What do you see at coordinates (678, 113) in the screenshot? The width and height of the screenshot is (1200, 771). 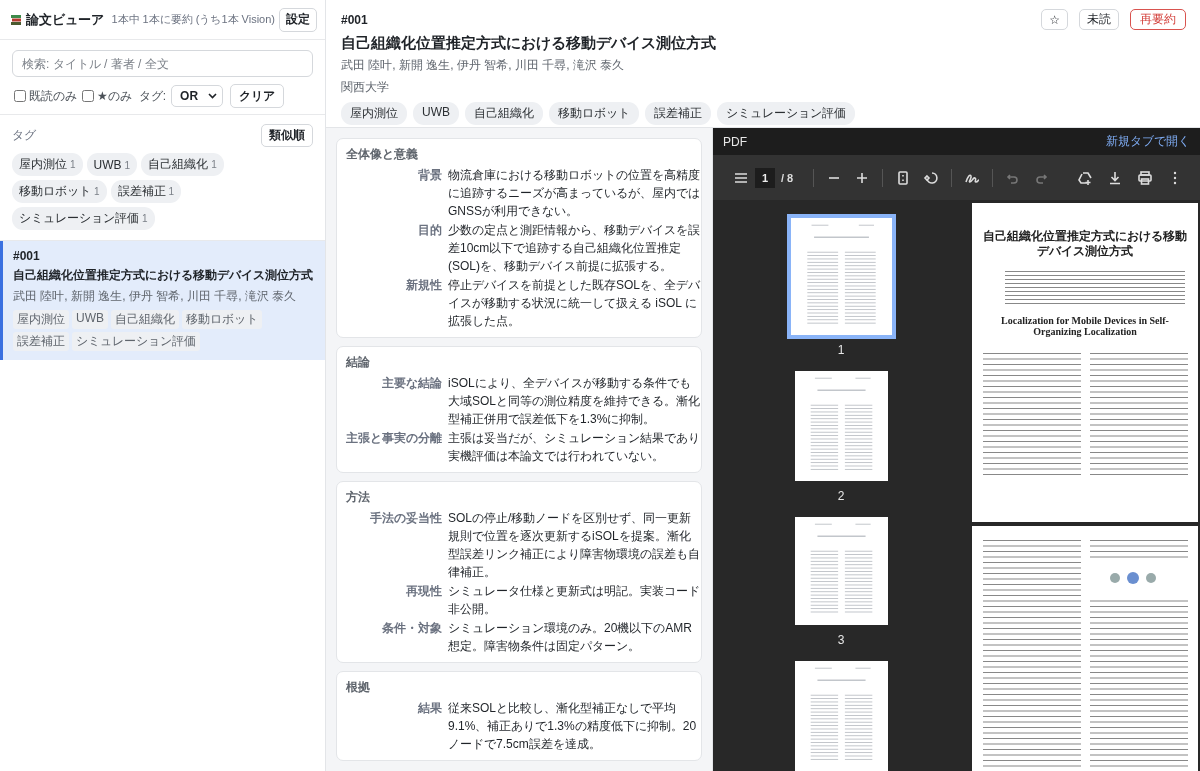 I see `tag-chip: 誤差補正` at bounding box center [678, 113].